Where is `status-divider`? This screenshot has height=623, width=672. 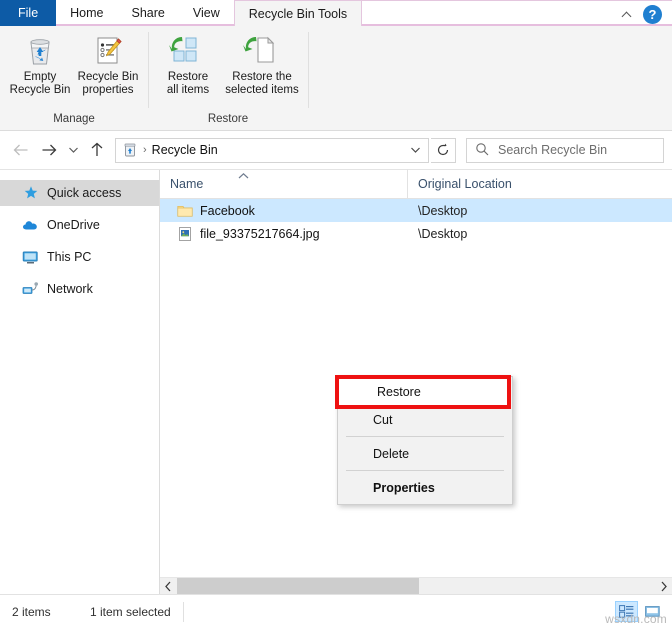
status-divider is located at coordinates (183, 611).